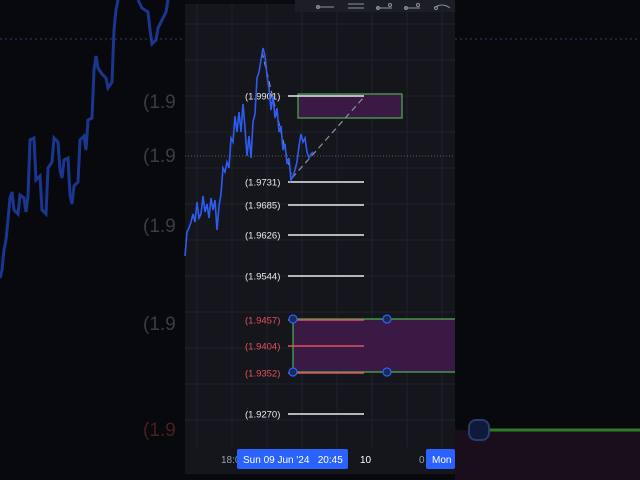 The image size is (640, 480). Describe the element at coordinates (262, 236) in the screenshot. I see `fib-level-label: (1.9626)` at that location.